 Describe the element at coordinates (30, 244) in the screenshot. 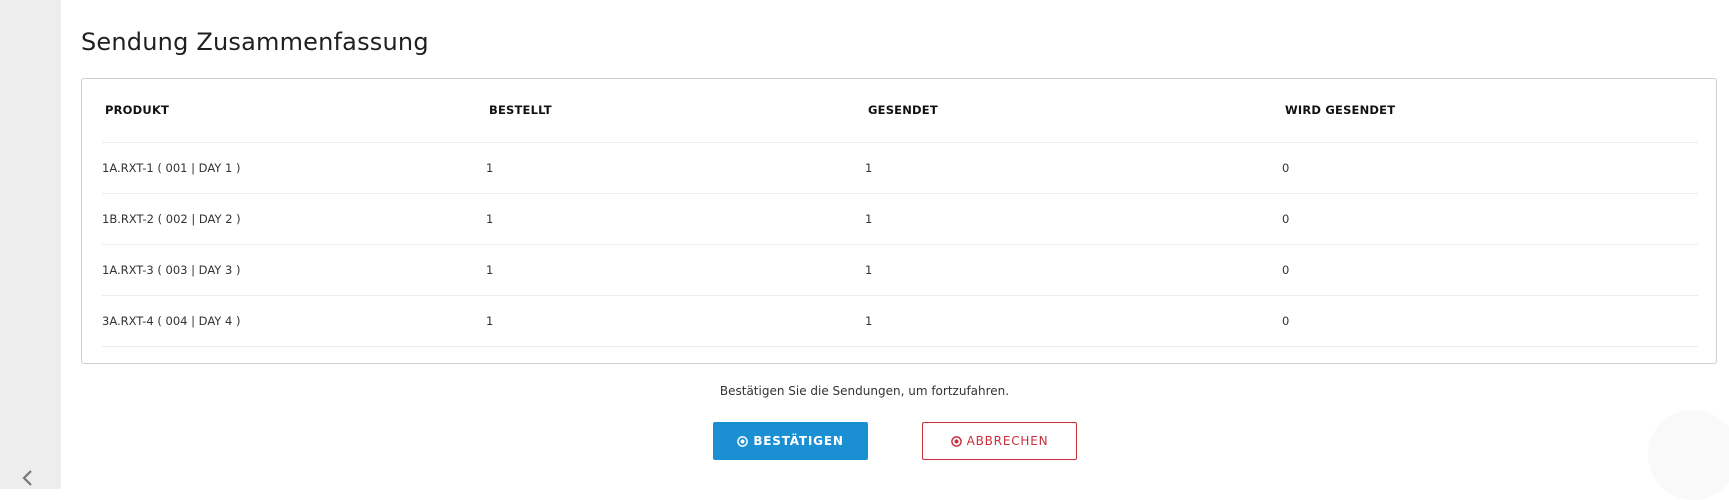

I see `sidebar` at that location.